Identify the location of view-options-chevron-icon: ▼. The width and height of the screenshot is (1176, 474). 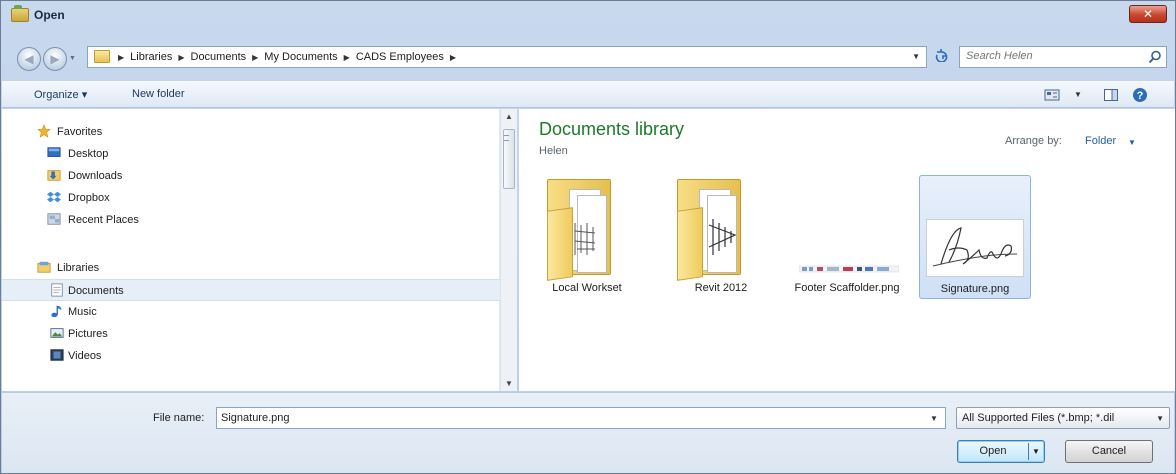
(1078, 98).